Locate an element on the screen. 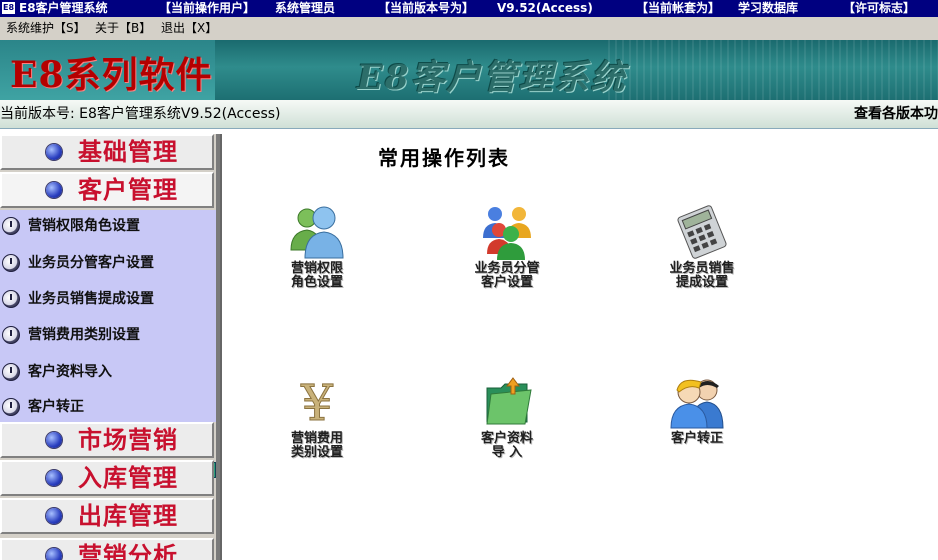  yen-icon: ¥ is located at coordinates (317, 402).